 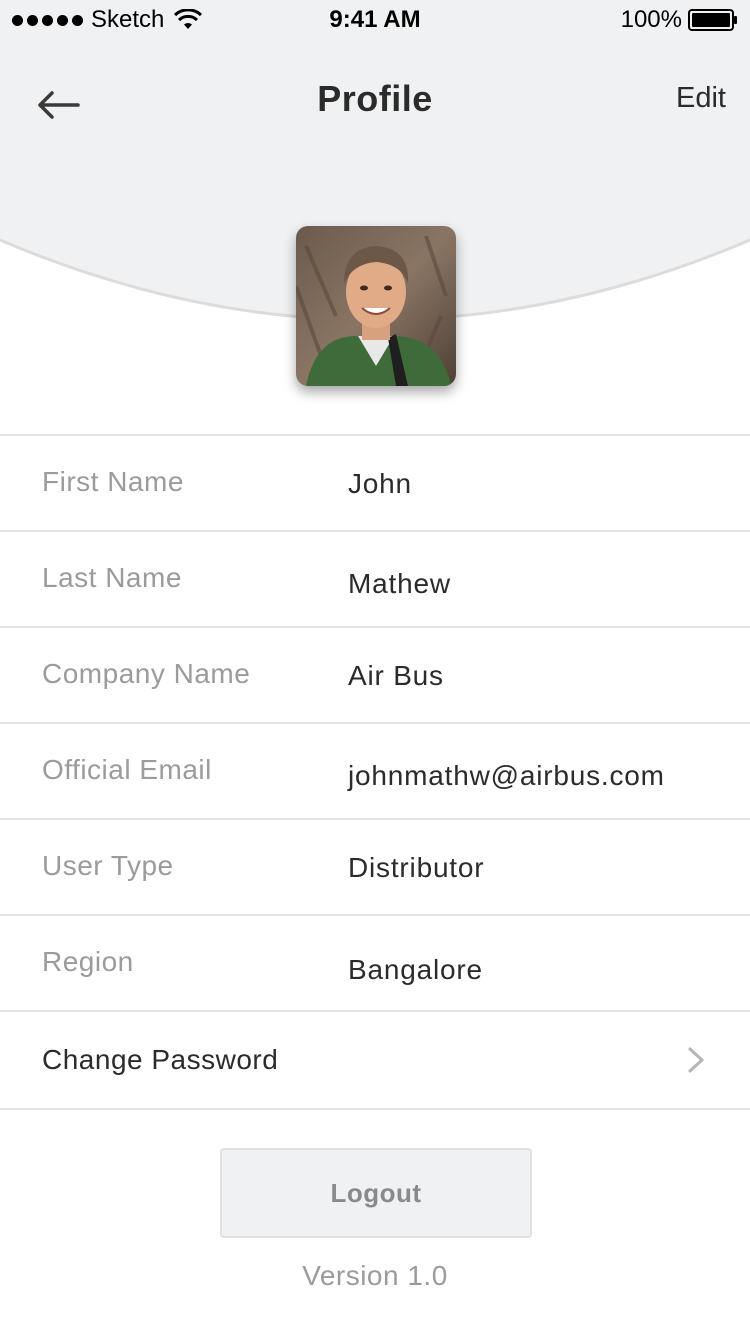 I want to click on info-row-user-type: User Type Distributor, so click(x=375, y=866).